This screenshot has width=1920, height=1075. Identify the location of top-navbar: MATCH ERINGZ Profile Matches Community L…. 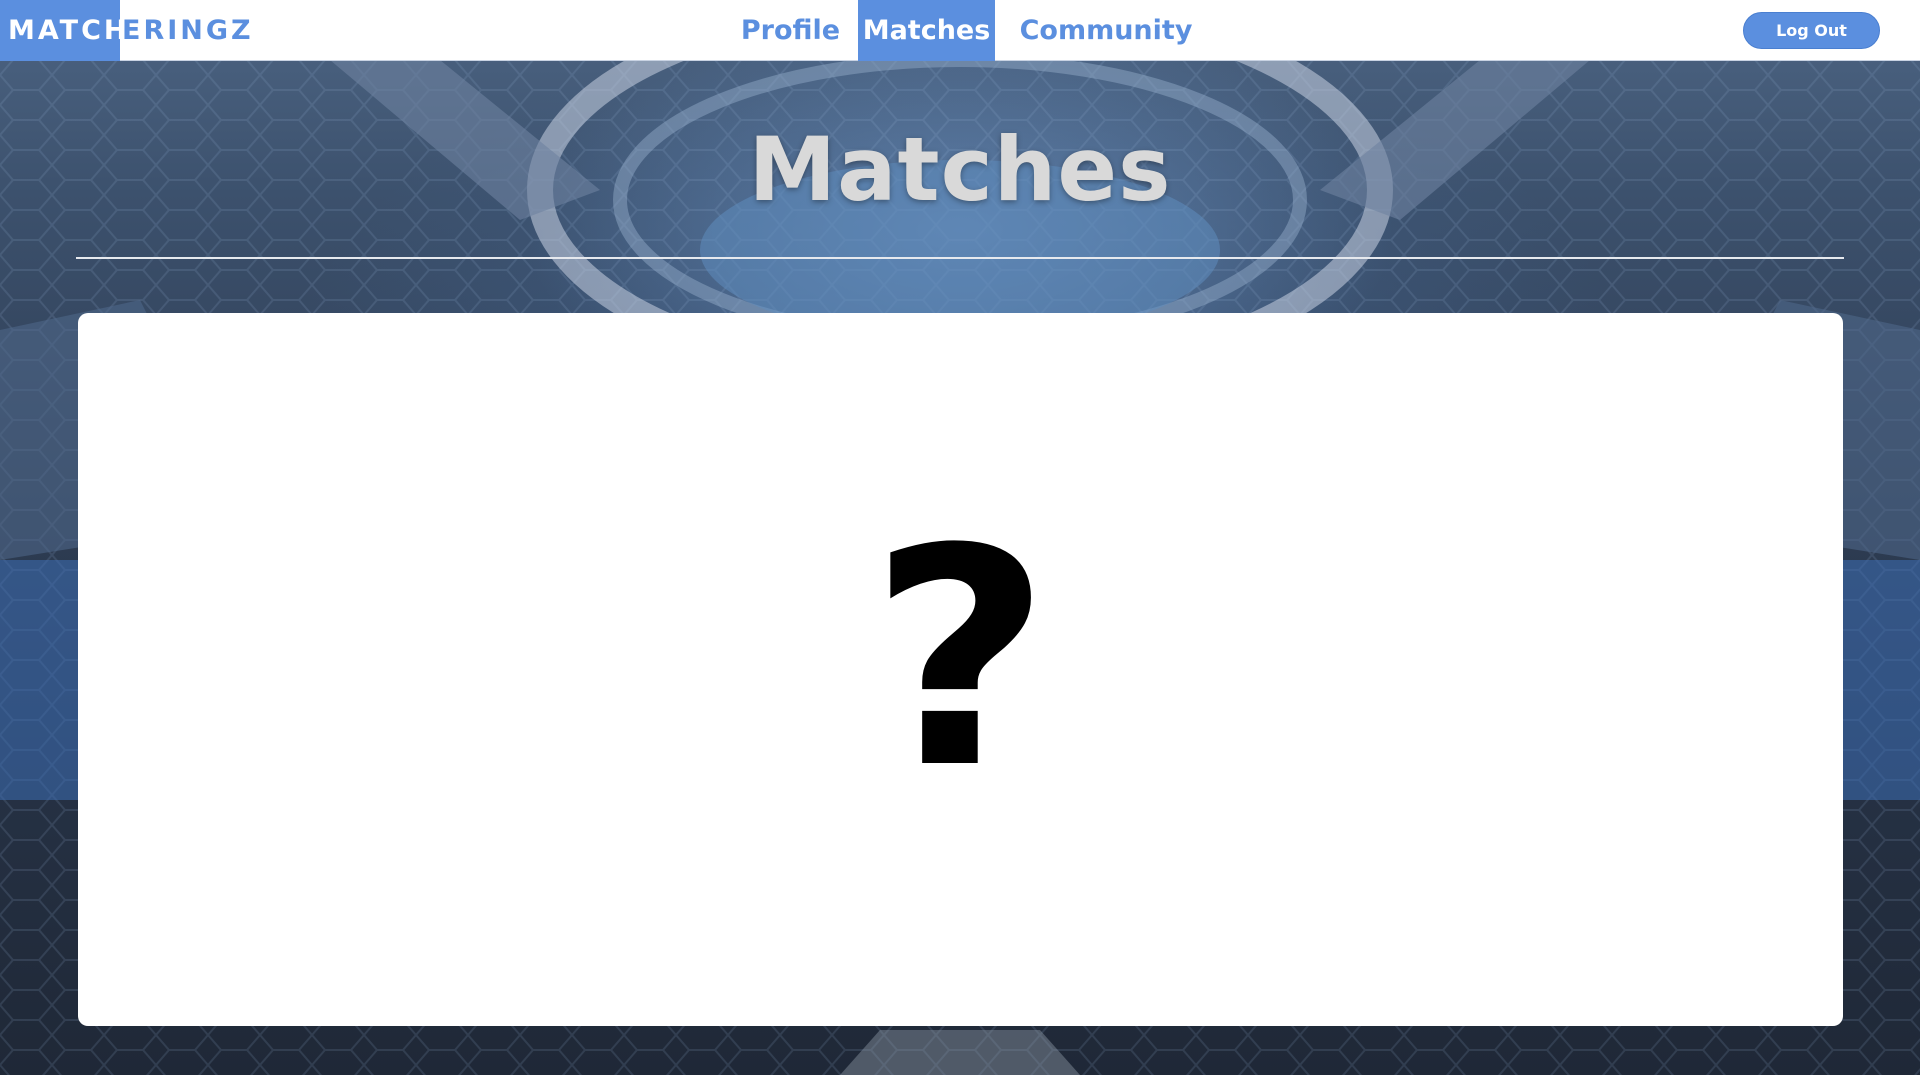
(960, 30).